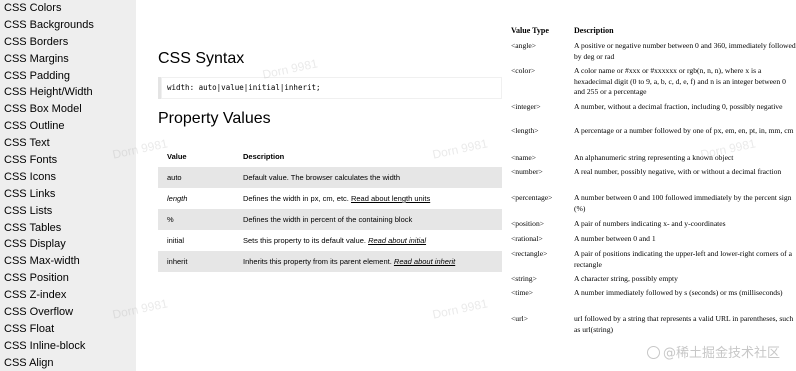 This screenshot has width=796, height=371. What do you see at coordinates (68, 346) in the screenshot?
I see `sidebar-item: CSS Inline-block` at bounding box center [68, 346].